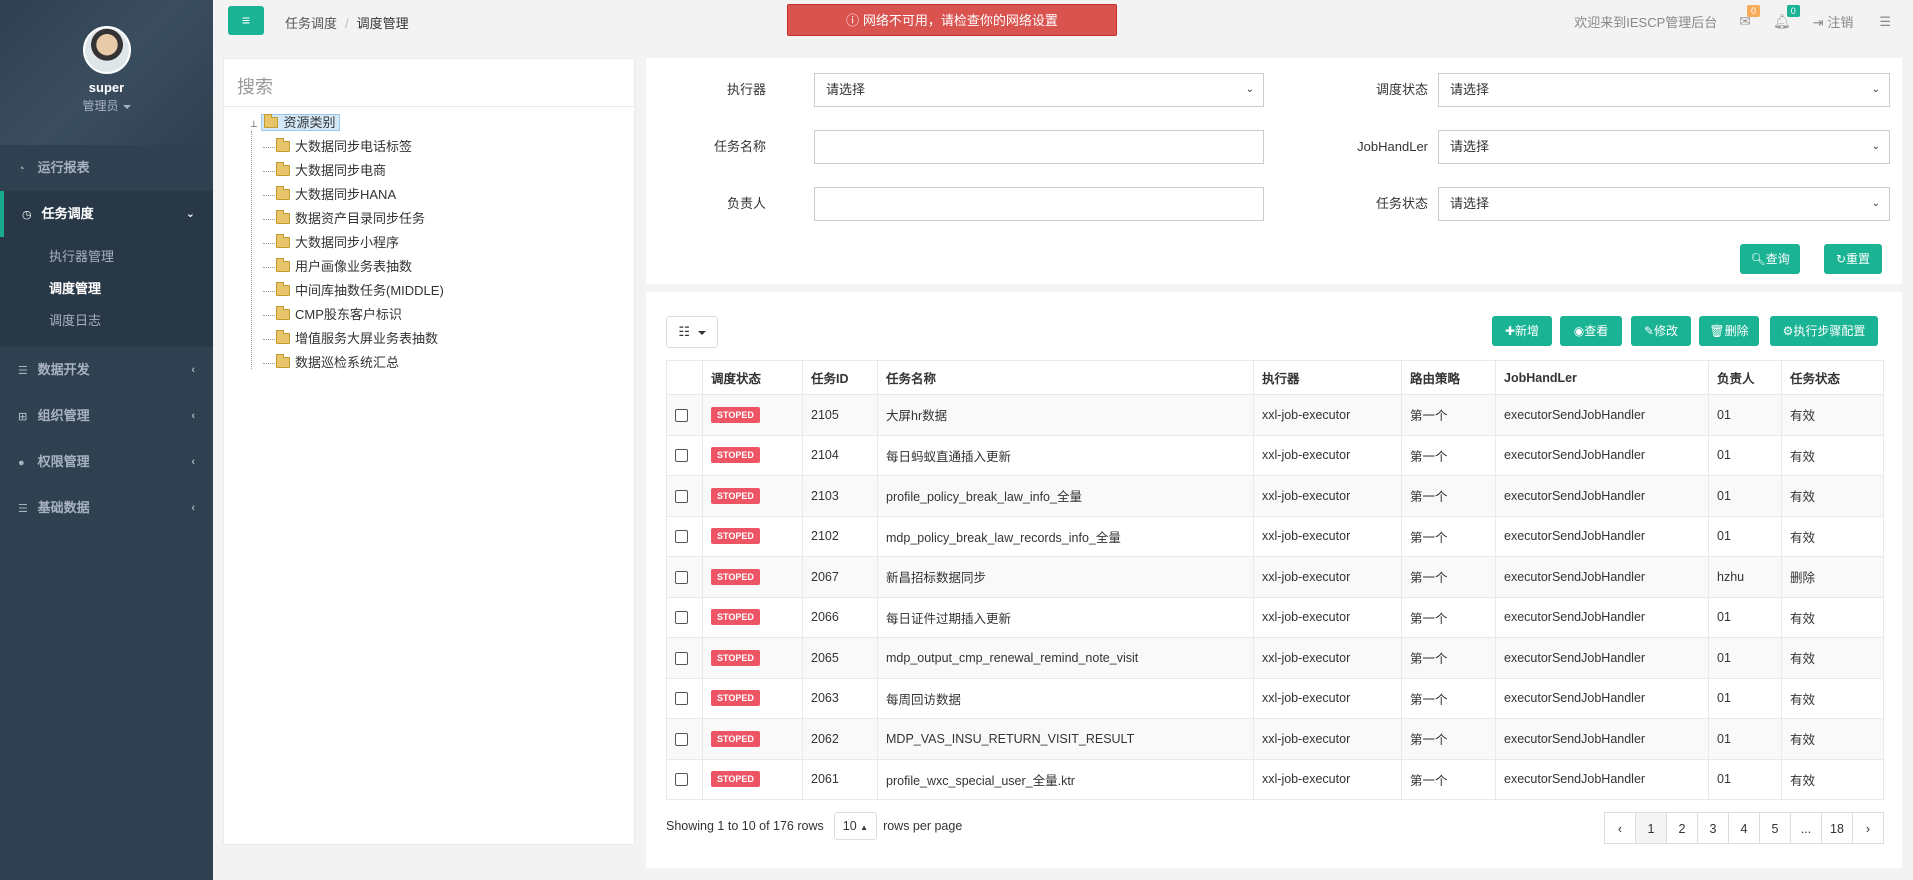  What do you see at coordinates (1448, 377) in the screenshot?
I see `column-header: 路由策略` at bounding box center [1448, 377].